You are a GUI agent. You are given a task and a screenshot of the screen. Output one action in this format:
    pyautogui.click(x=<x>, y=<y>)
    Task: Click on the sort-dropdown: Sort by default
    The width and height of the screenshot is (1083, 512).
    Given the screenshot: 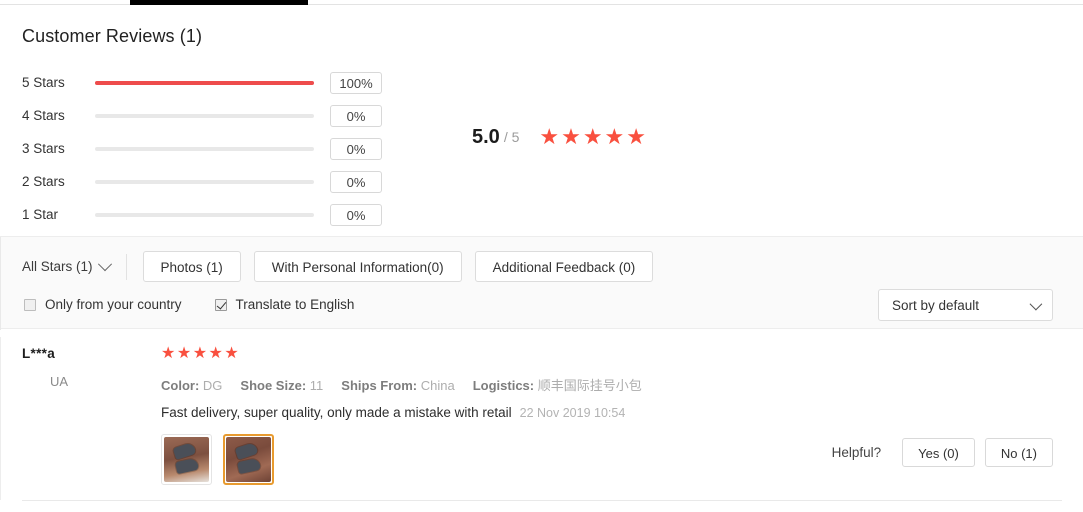 What is the action you would take?
    pyautogui.click(x=965, y=305)
    